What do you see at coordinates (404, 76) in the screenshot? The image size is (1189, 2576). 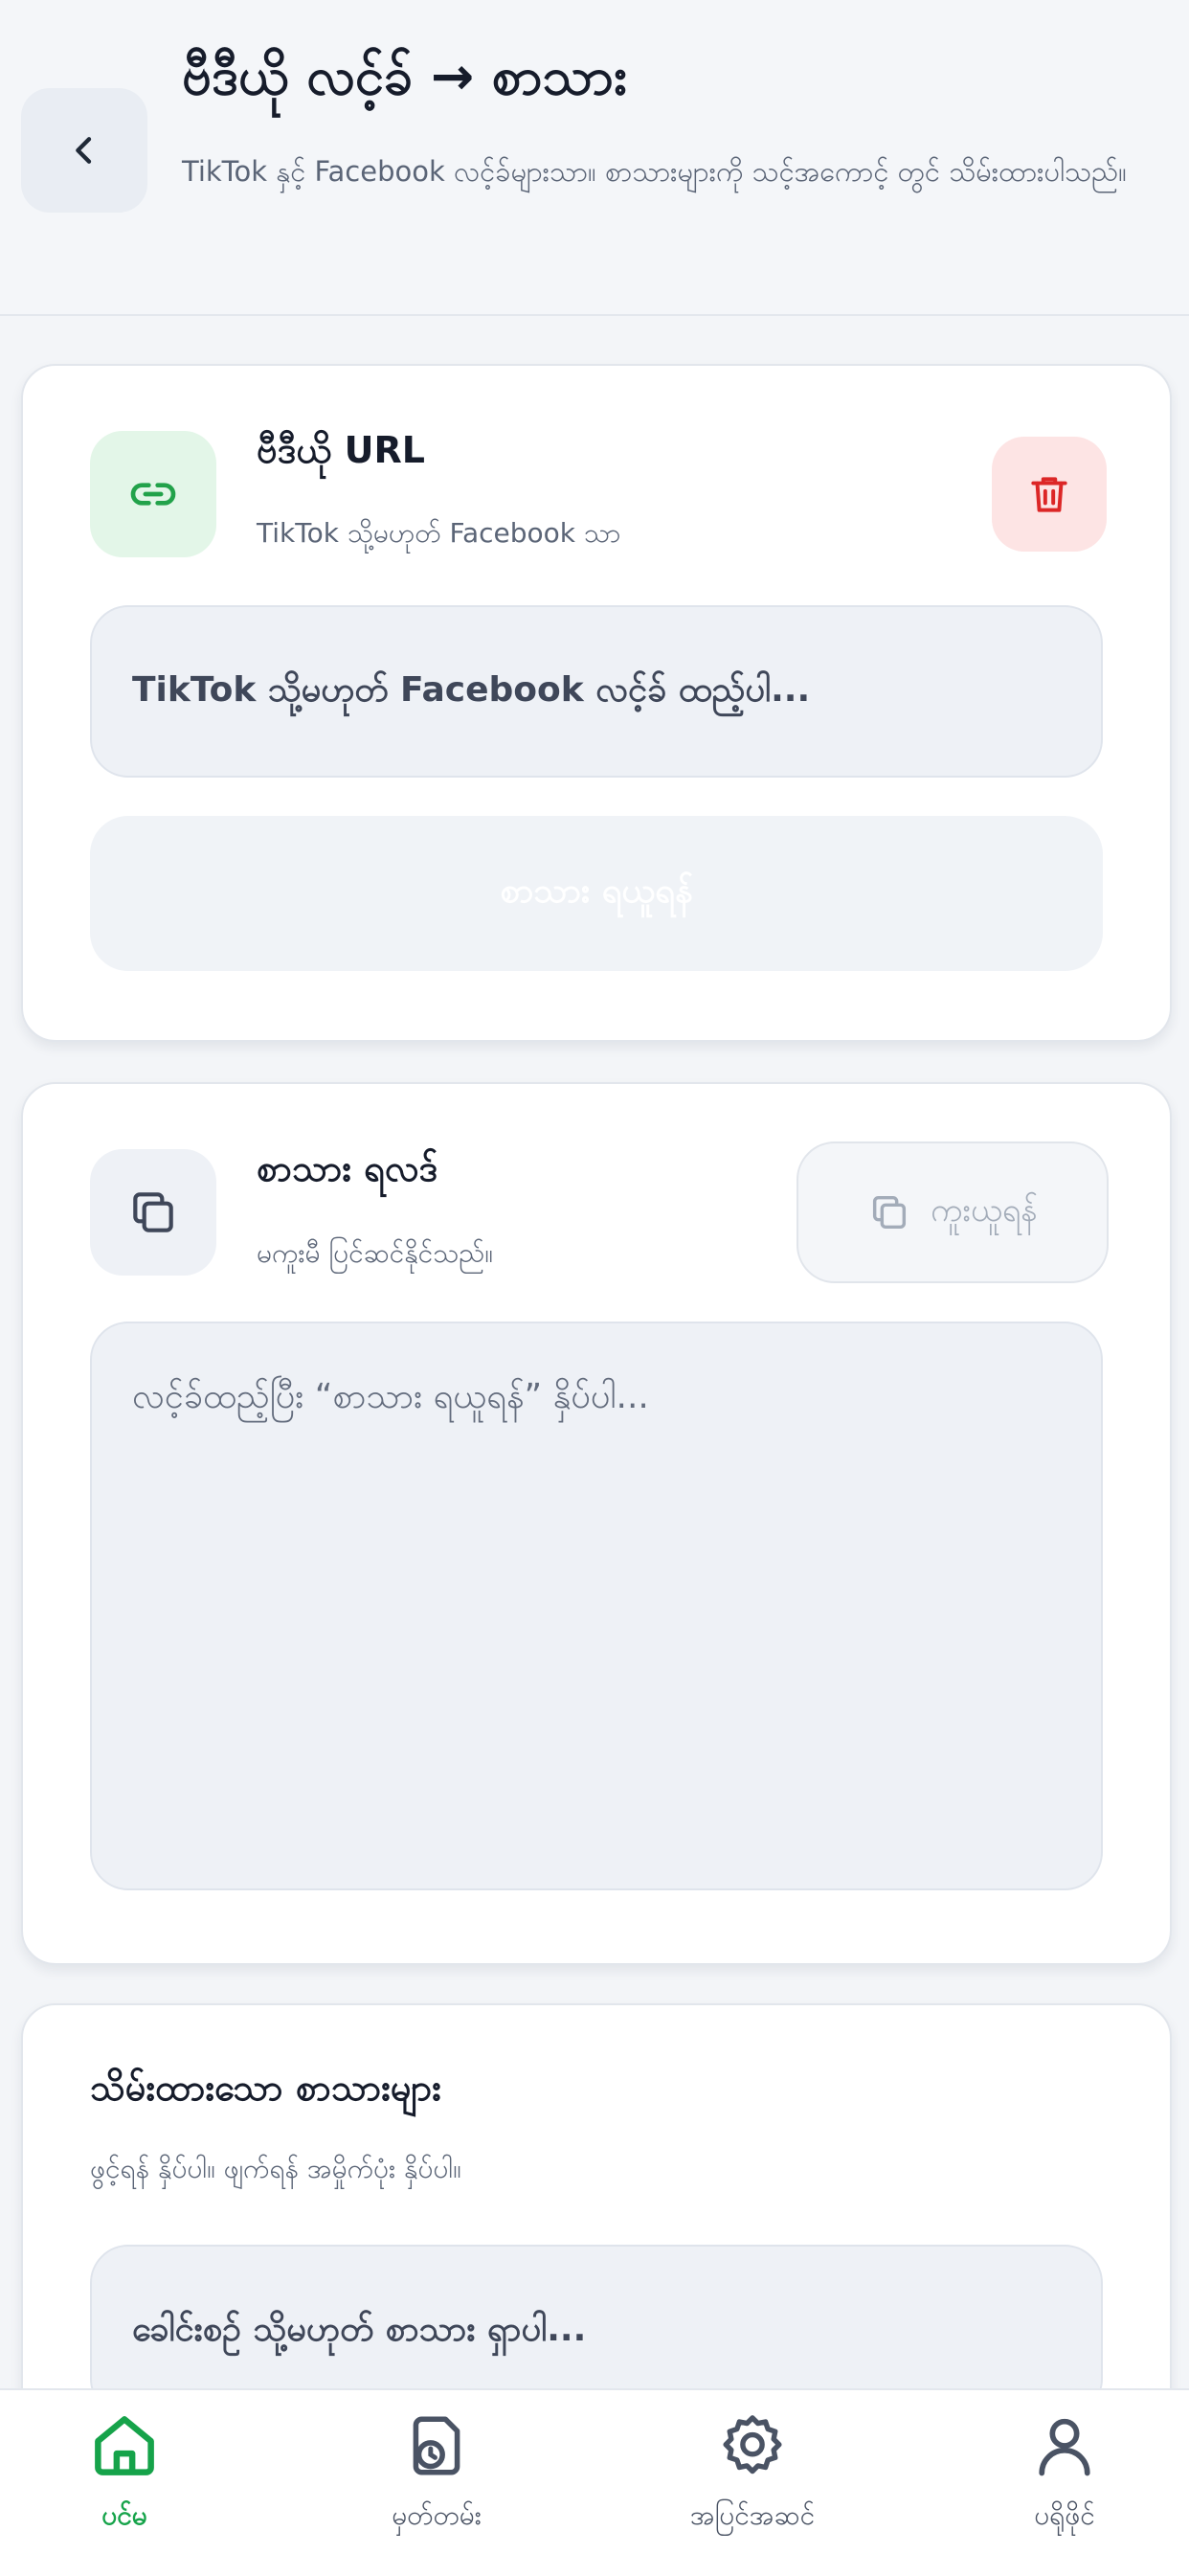 I see `page-title: ဗီဒီယို လင့်ခ် → စာသား` at bounding box center [404, 76].